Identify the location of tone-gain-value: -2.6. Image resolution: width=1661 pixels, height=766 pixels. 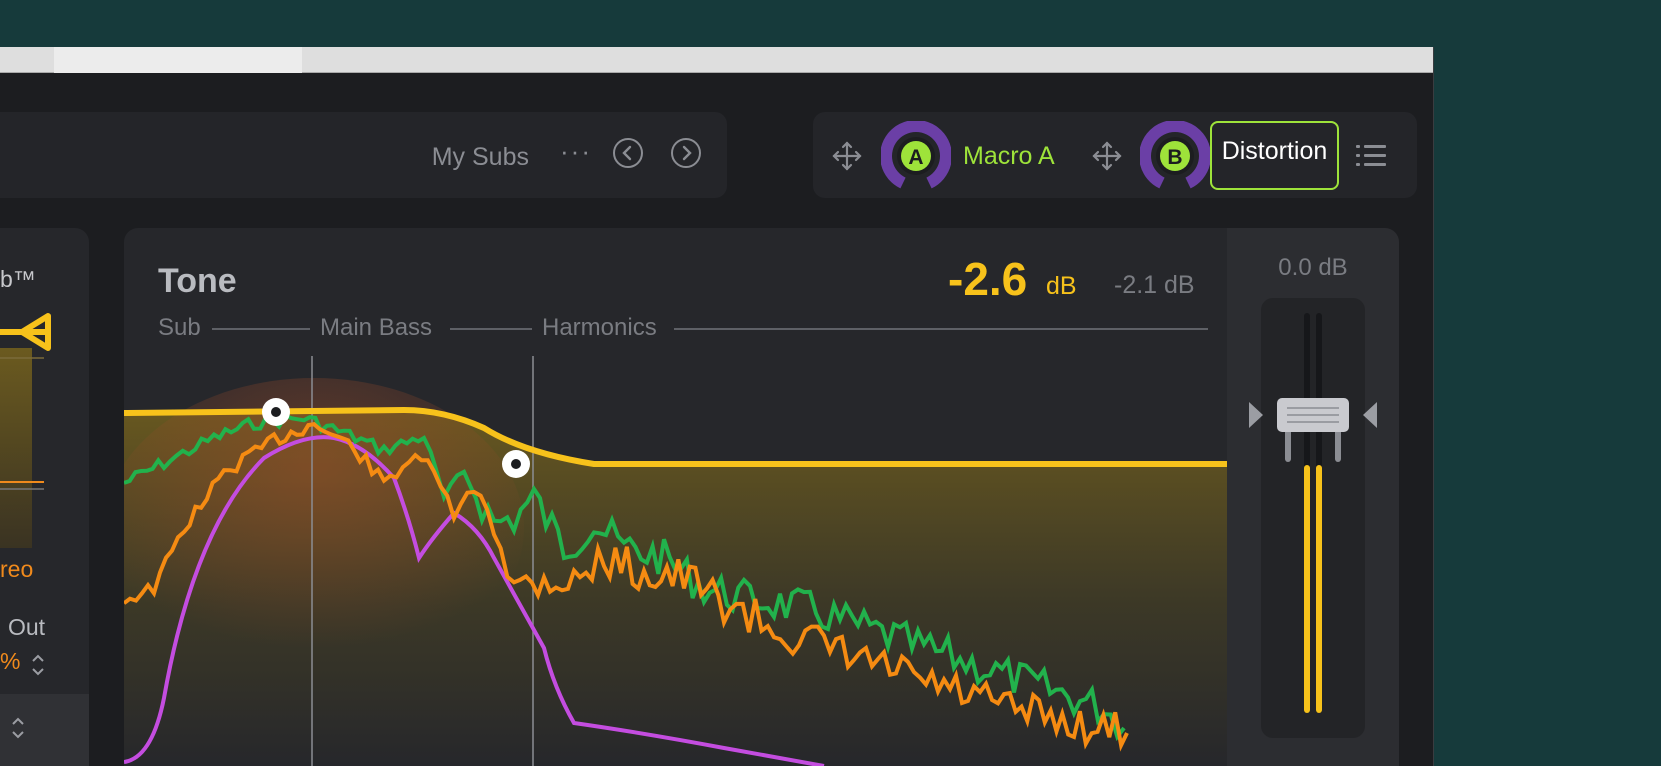
(987, 279).